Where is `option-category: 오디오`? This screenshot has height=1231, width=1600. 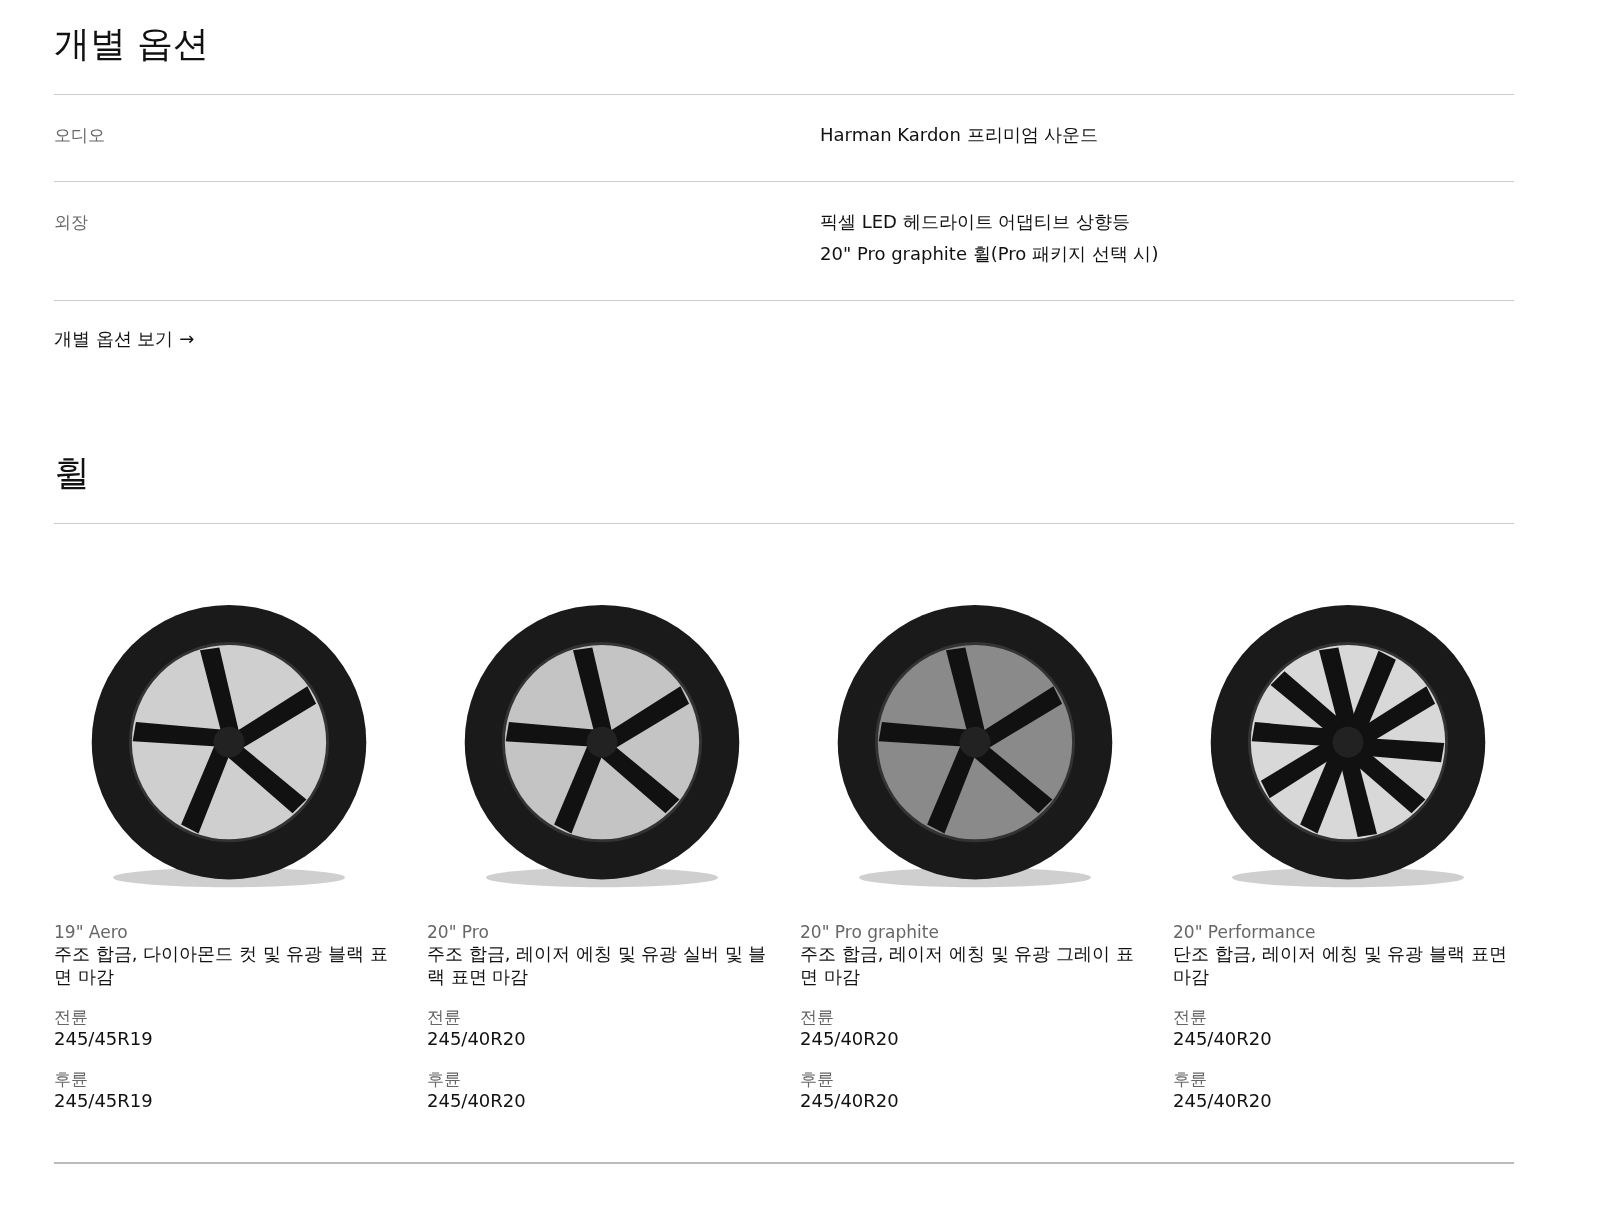
option-category: 오디오 is located at coordinates (80, 135).